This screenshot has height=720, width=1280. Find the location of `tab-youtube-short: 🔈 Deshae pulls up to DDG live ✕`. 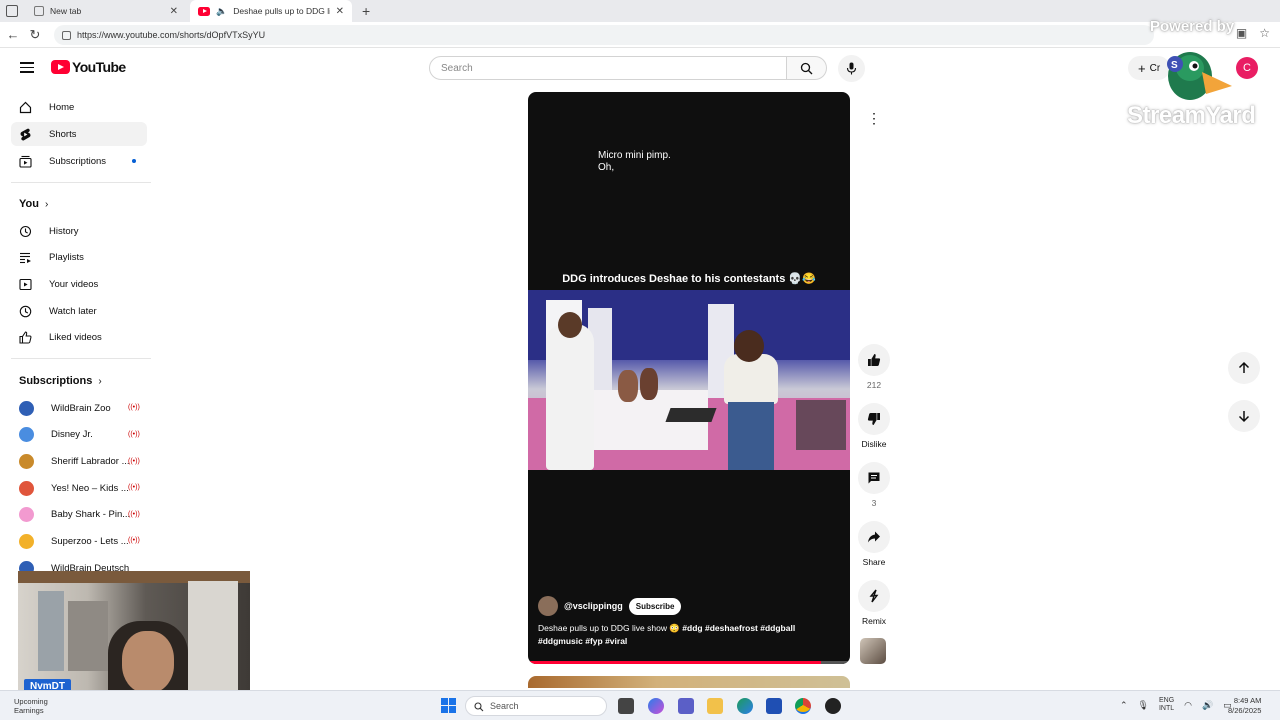

tab-youtube-short: 🔈 Deshae pulls up to DDG live ✕ is located at coordinates (271, 11).